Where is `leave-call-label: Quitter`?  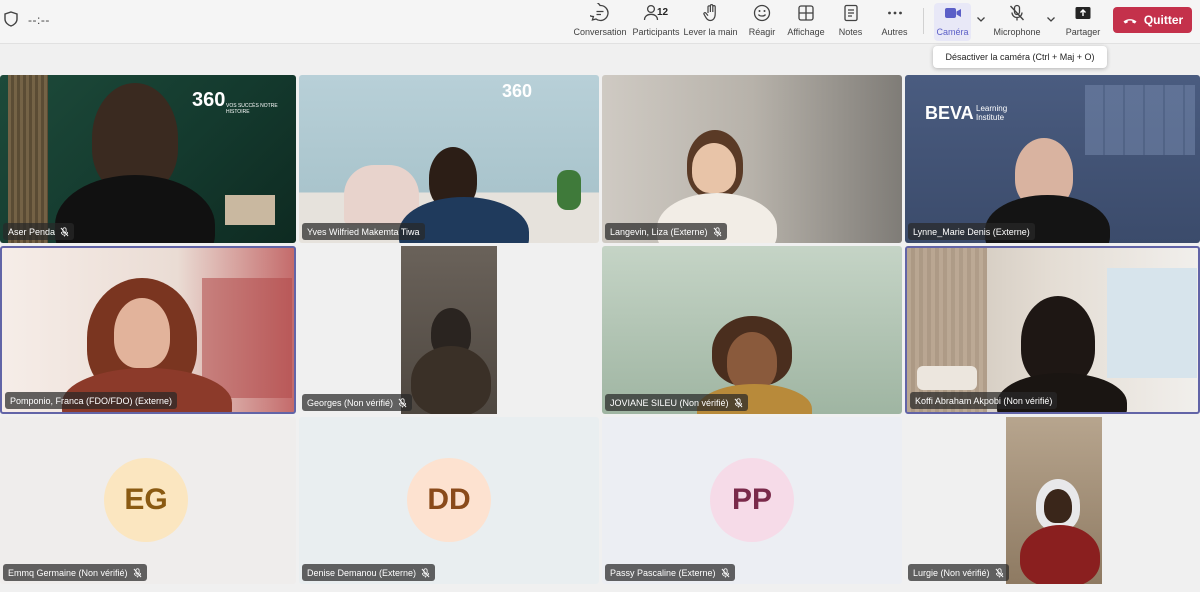
leave-call-label: Quitter is located at coordinates (1163, 20).